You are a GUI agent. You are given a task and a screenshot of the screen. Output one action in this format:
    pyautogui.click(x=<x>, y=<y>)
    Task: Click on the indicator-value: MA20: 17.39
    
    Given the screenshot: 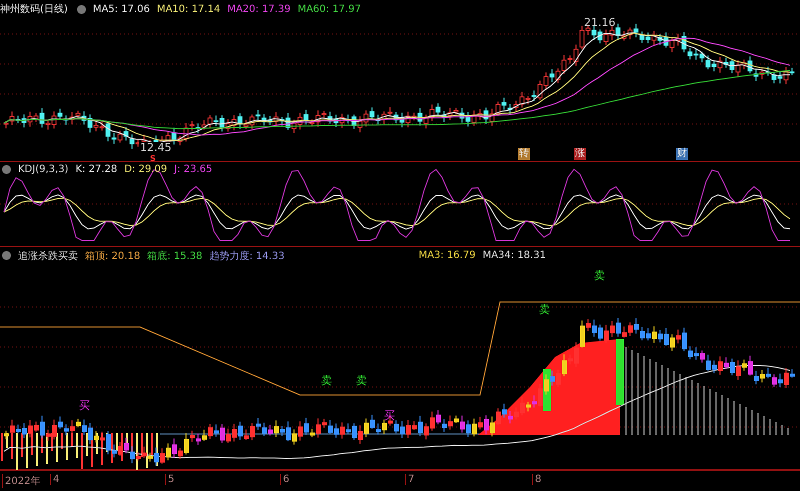 What is the action you would take?
    pyautogui.click(x=259, y=9)
    